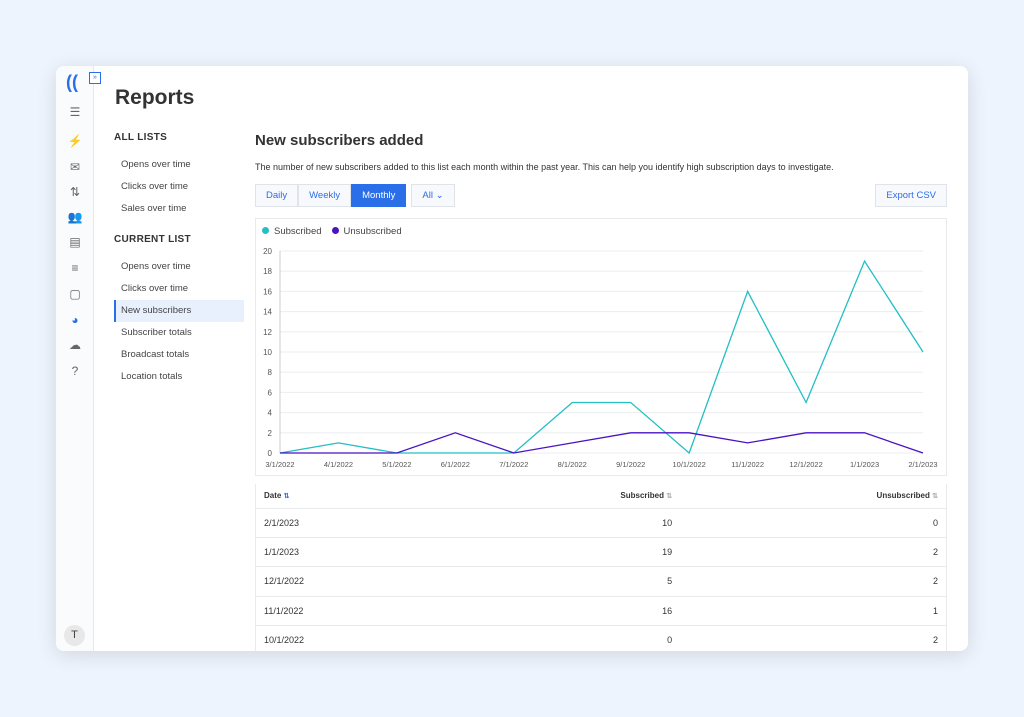 This screenshot has width=1024, height=717. What do you see at coordinates (564, 523) in the screenshot?
I see `cell-subscribed: 10` at bounding box center [564, 523].